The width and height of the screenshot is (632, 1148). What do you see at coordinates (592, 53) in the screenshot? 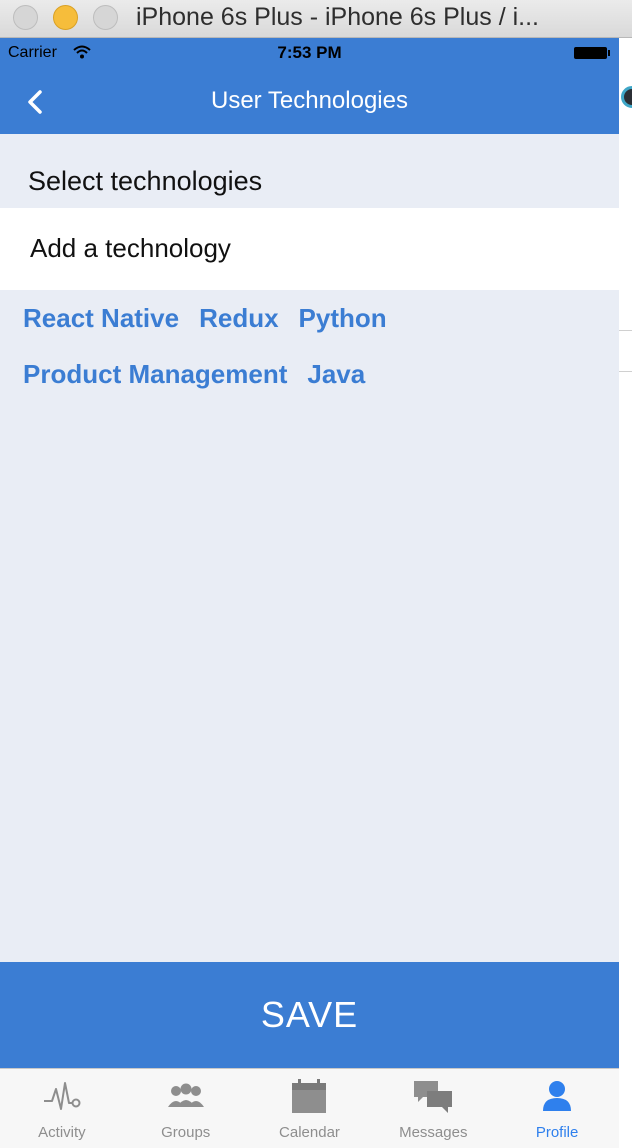
I see `battery-icon` at bounding box center [592, 53].